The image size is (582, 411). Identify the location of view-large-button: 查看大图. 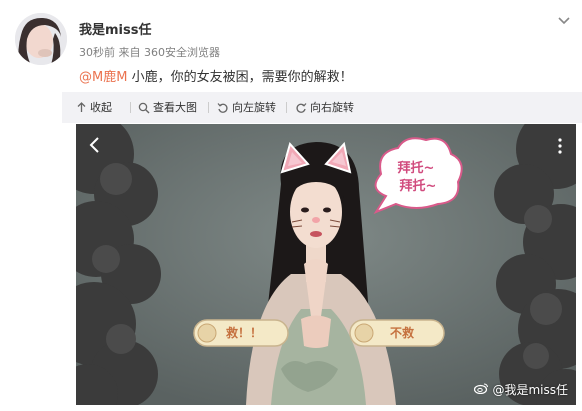
(167, 107).